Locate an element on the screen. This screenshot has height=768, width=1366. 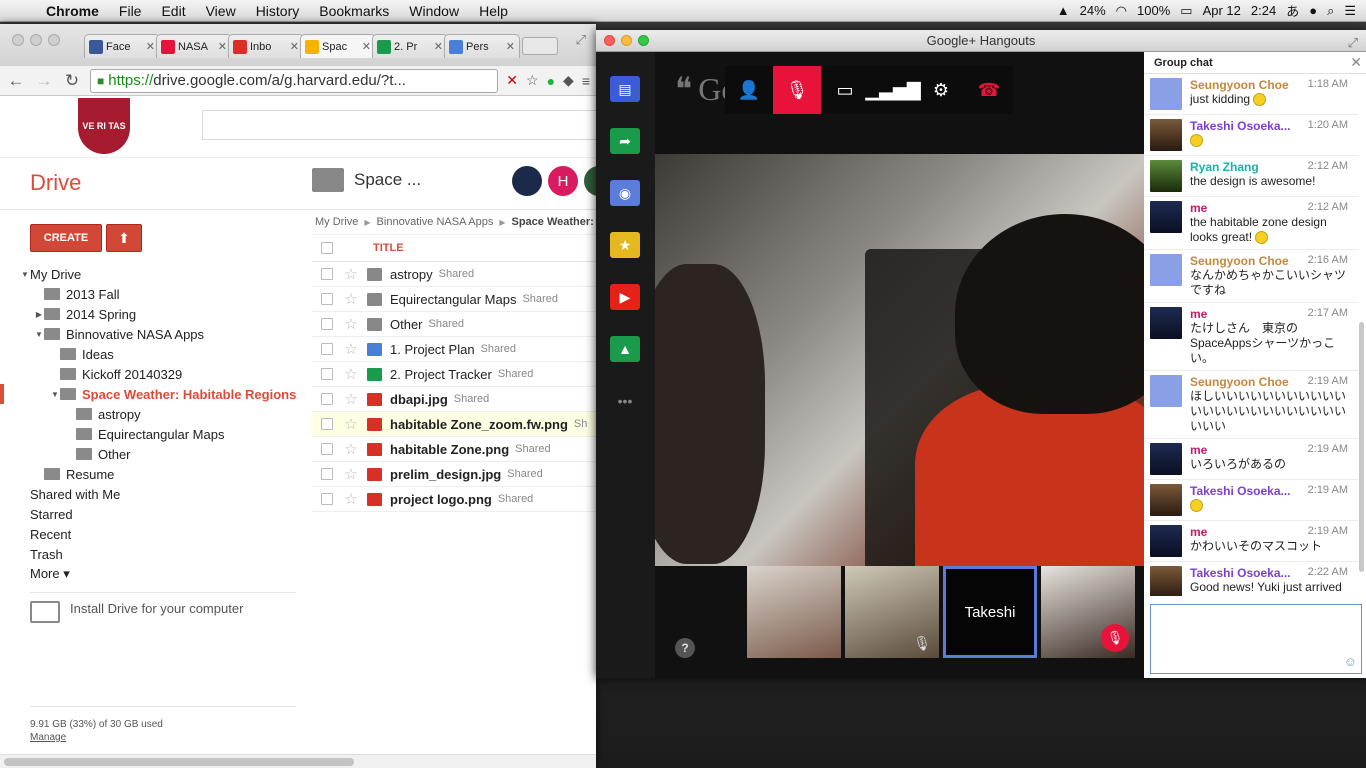
file-name: Equirectangular Maps is located at coordinates (453, 299).